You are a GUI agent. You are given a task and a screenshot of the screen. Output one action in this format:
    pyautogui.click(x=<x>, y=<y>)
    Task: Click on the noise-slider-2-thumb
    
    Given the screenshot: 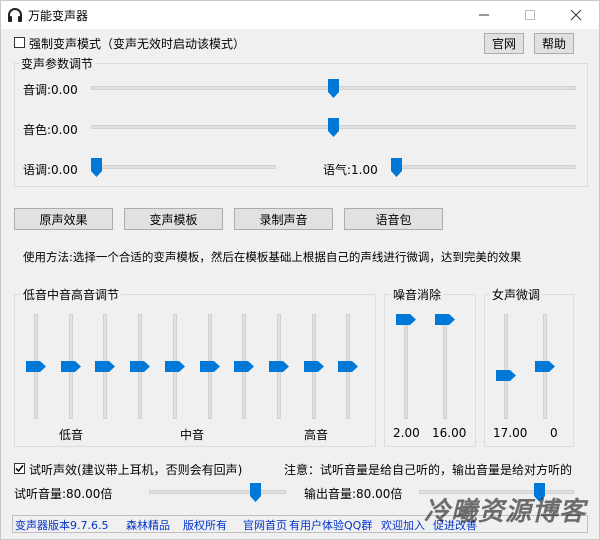 What is the action you would take?
    pyautogui.click(x=445, y=319)
    